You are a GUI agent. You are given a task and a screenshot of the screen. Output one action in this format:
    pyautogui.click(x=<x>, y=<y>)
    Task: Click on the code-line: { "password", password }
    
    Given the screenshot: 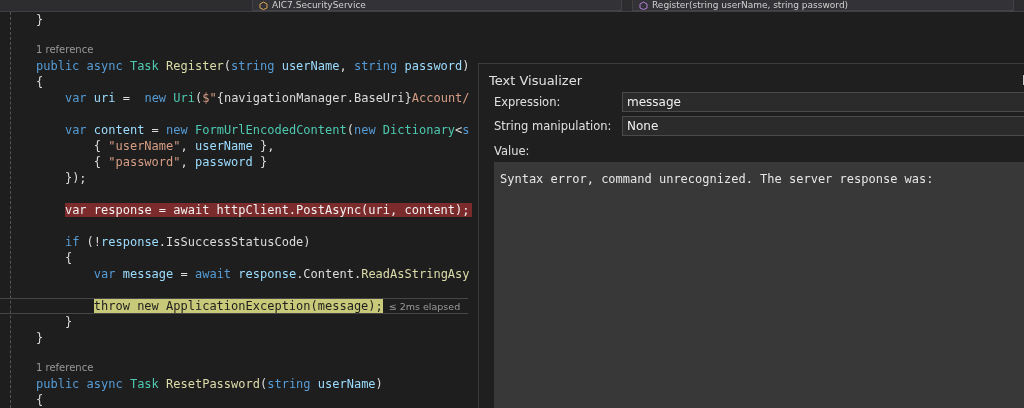 What is the action you would take?
    pyautogui.click(x=180, y=162)
    